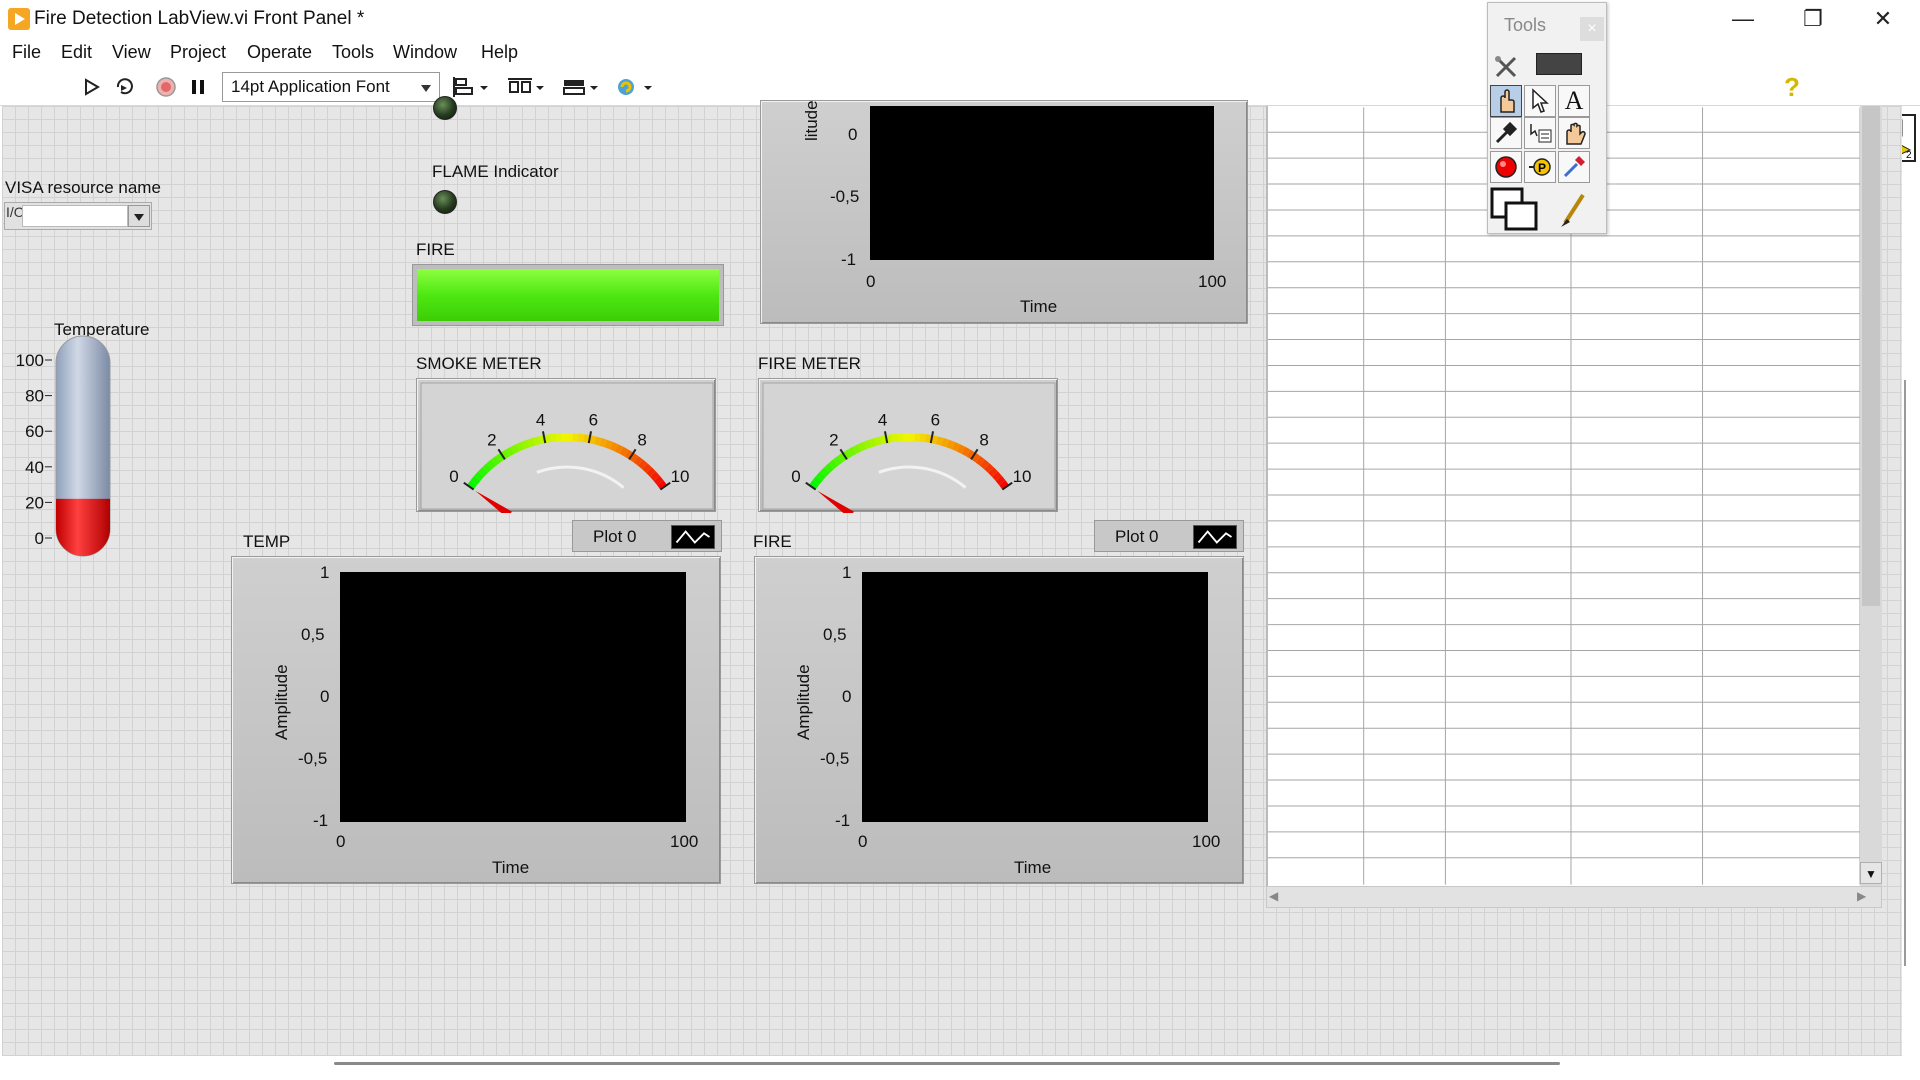 The width and height of the screenshot is (1920, 1080). What do you see at coordinates (1574, 897) in the screenshot?
I see `table-horizontal-scrollbar: ◀ ▶` at bounding box center [1574, 897].